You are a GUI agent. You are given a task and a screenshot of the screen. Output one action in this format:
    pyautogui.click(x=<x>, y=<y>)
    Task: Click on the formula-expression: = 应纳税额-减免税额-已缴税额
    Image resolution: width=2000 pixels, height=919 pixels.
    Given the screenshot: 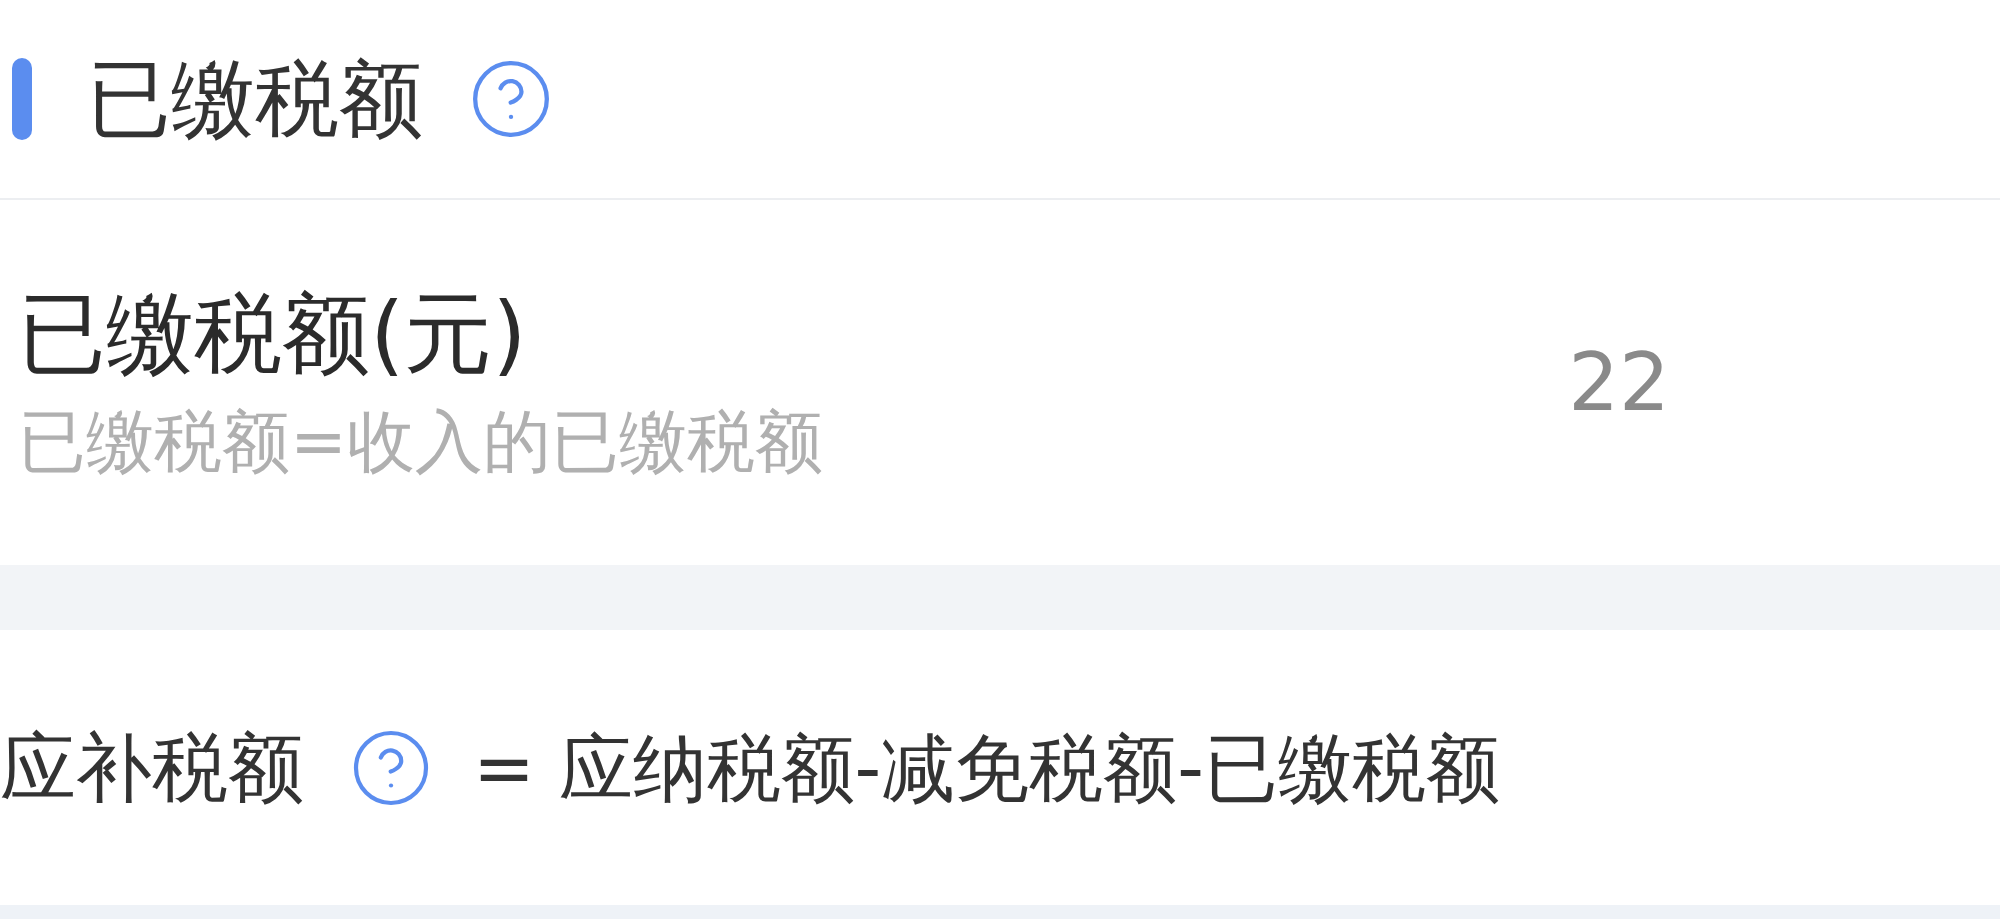 What is the action you would take?
    pyautogui.click(x=986, y=767)
    